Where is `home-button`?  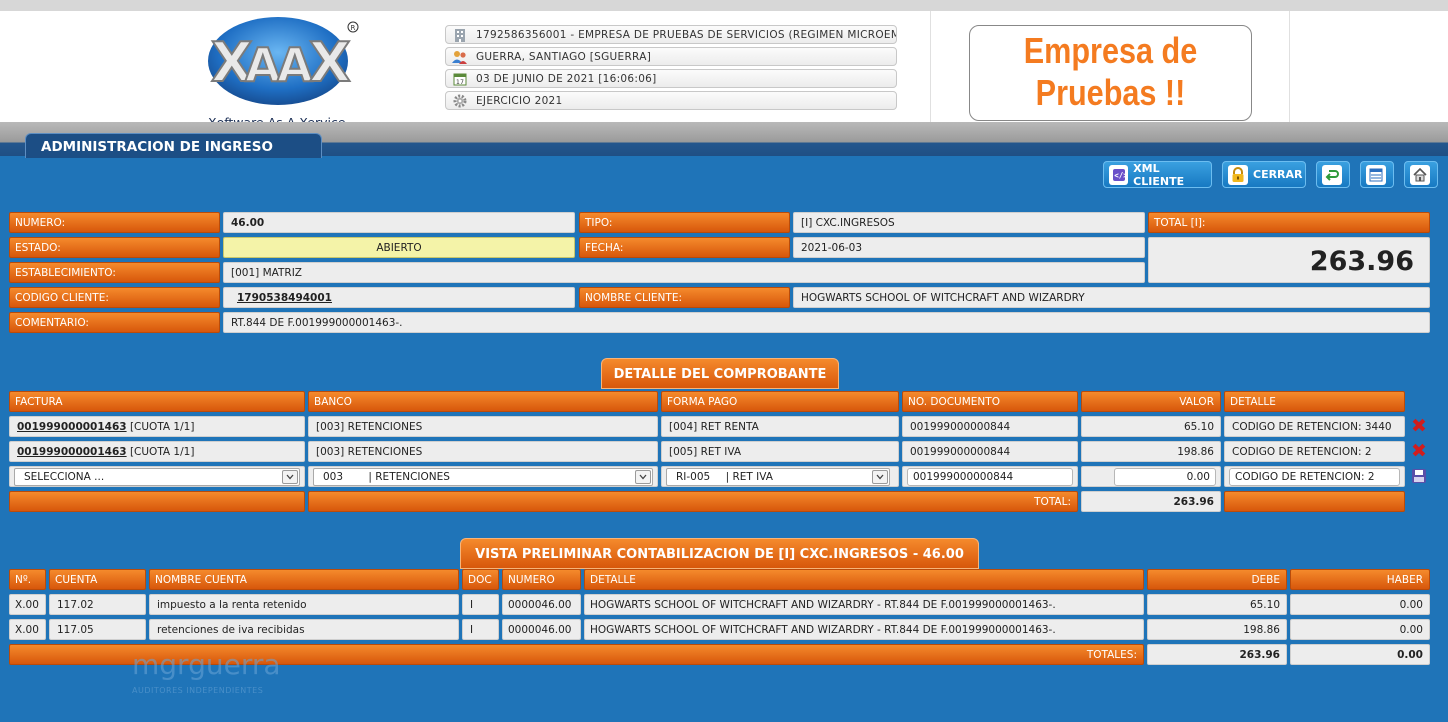 home-button is located at coordinates (1421, 174).